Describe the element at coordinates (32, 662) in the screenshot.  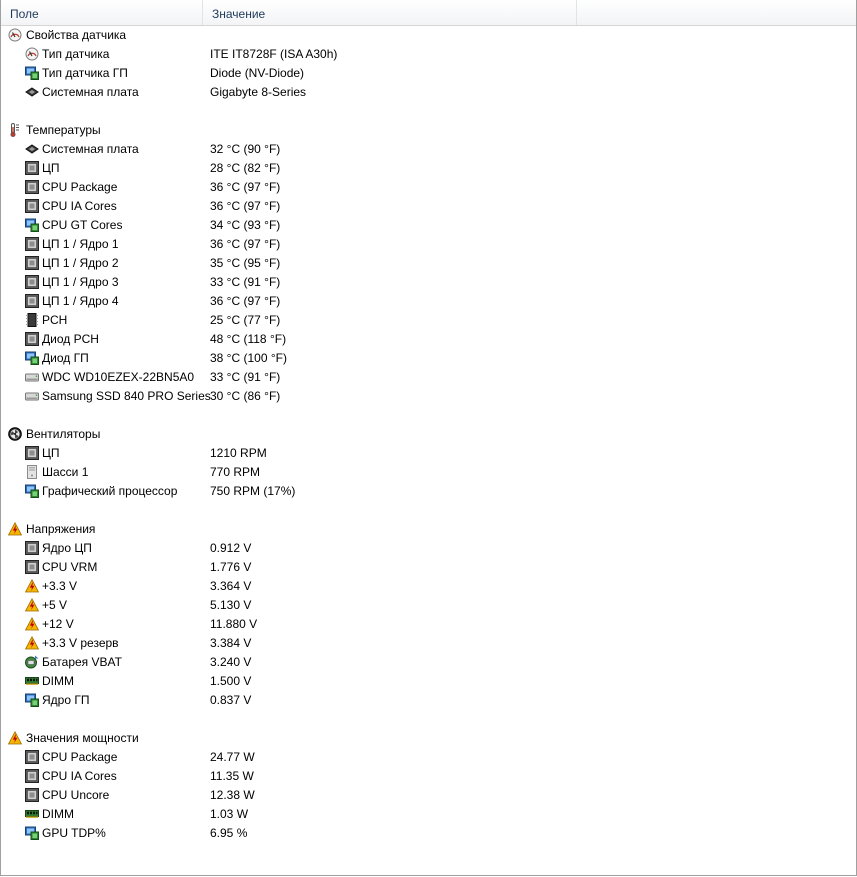
I see `battery-icon` at that location.